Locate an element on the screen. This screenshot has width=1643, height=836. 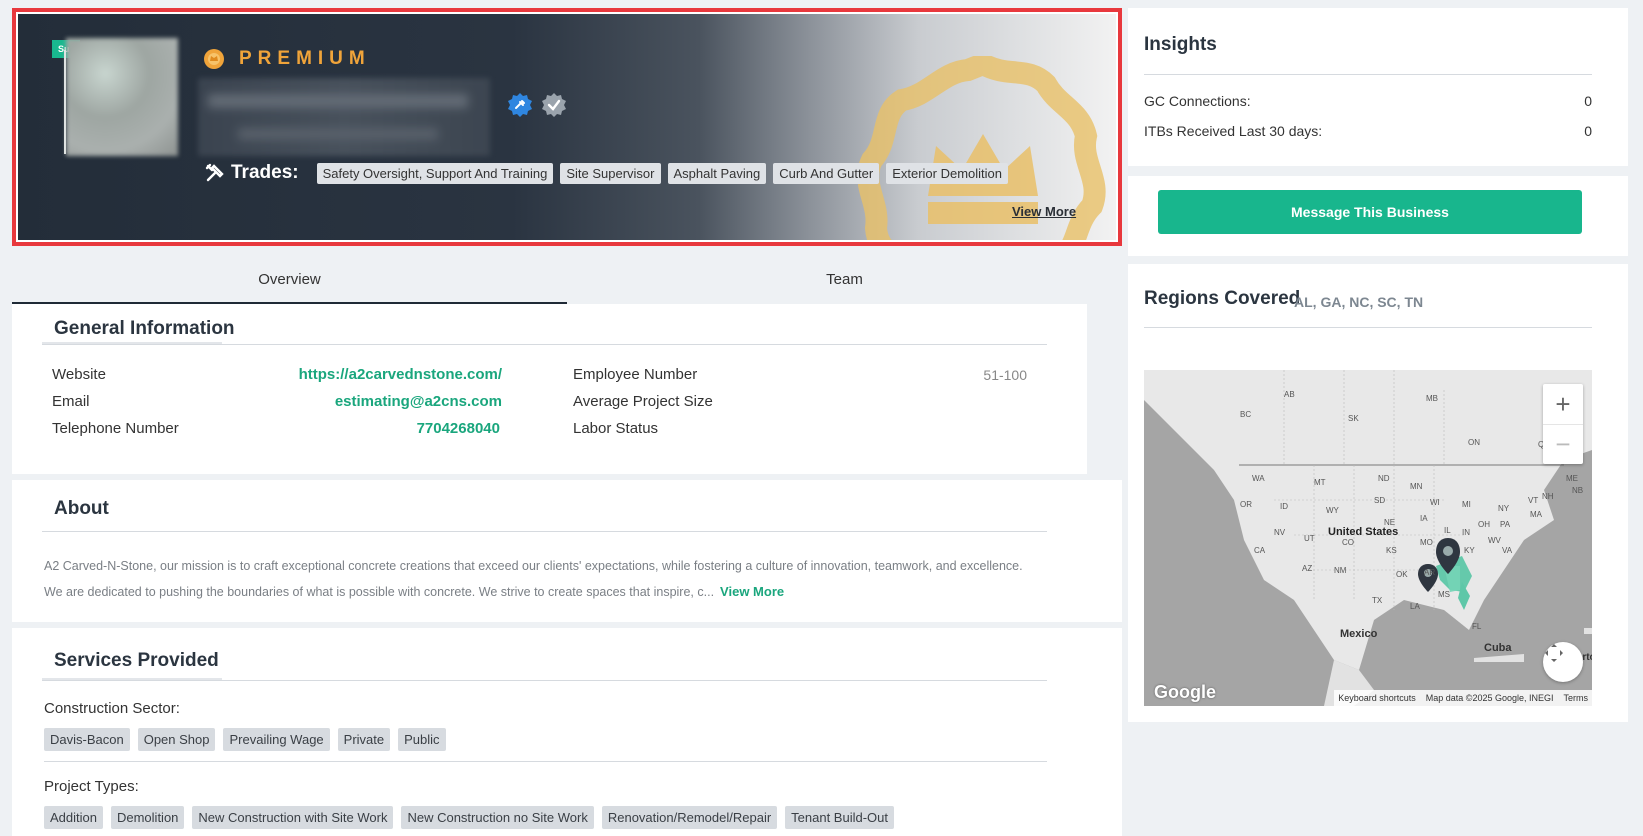
map-state-label: IL is located at coordinates (1447, 530).